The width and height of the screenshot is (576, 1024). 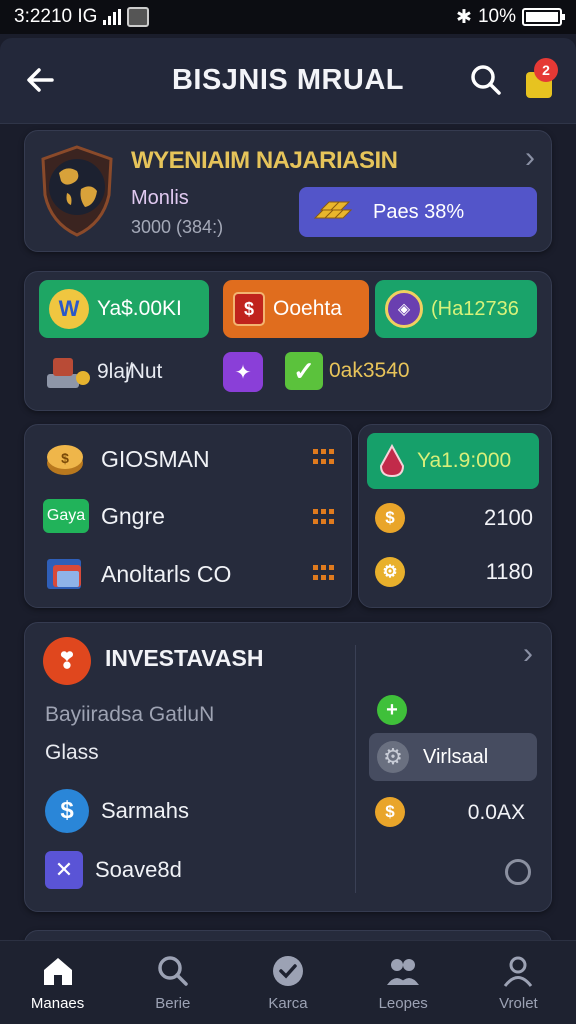 I want to click on tag-badge: Gaya, so click(x=66, y=516).